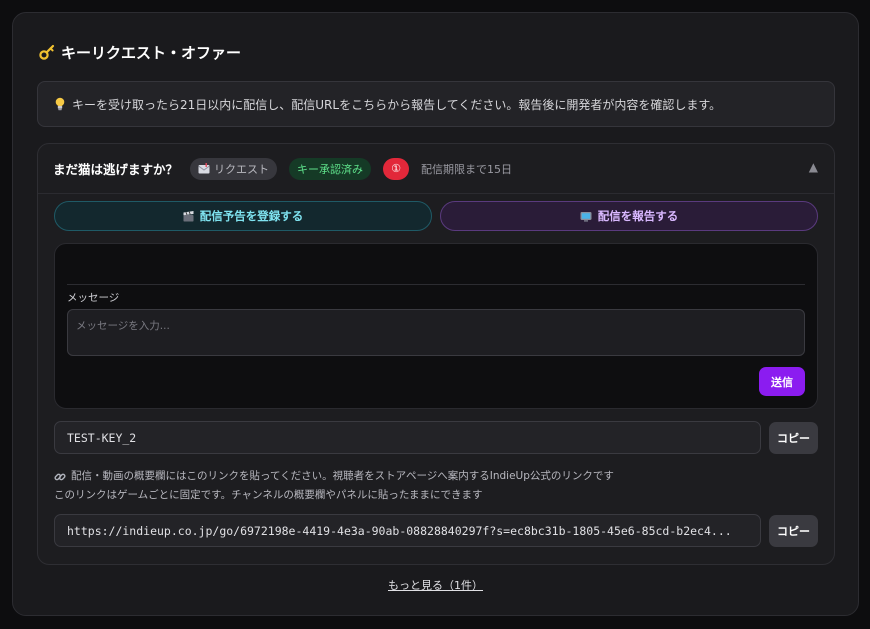  I want to click on register-schedule-button: 配信予告を登録する, so click(243, 216).